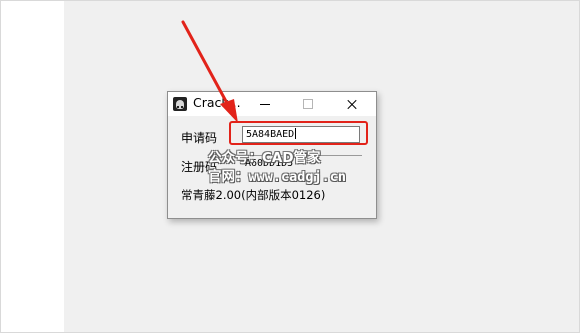 This screenshot has height=333, width=580. What do you see at coordinates (264, 158) in the screenshot?
I see `watermark-line1: 公众号：CAD管家` at bounding box center [264, 158].